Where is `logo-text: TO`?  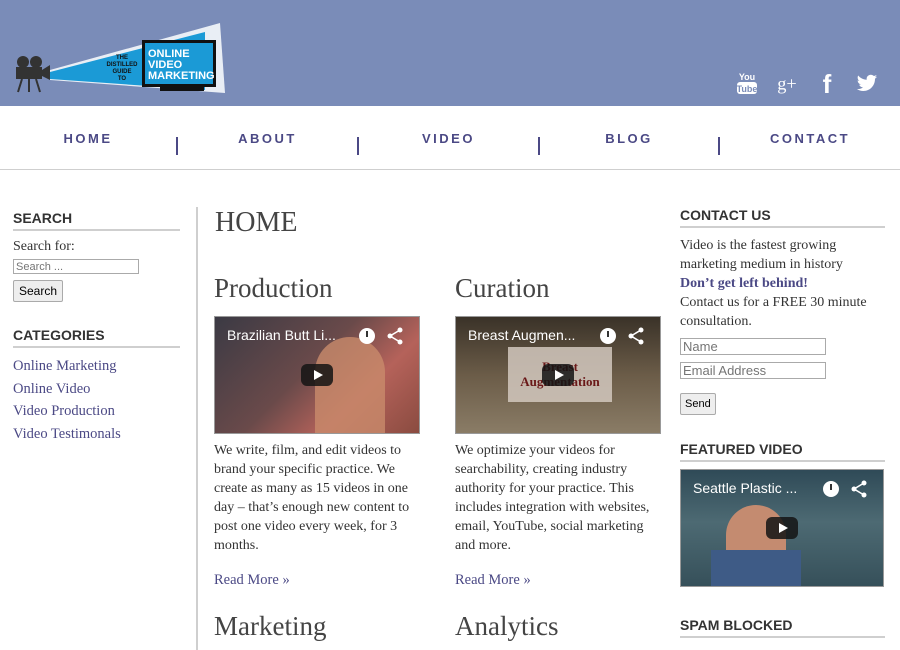
logo-text: TO is located at coordinates (122, 79).